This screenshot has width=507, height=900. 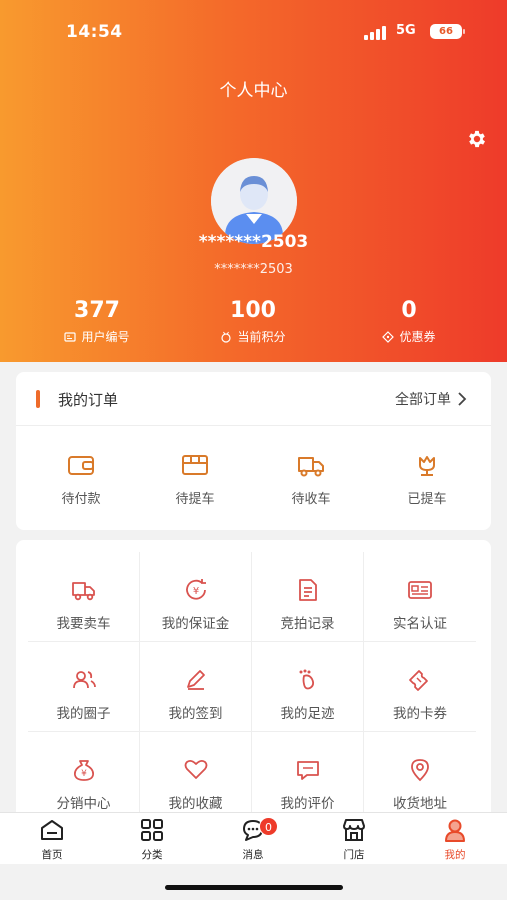 What do you see at coordinates (420, 770) in the screenshot?
I see `location-icon` at bounding box center [420, 770].